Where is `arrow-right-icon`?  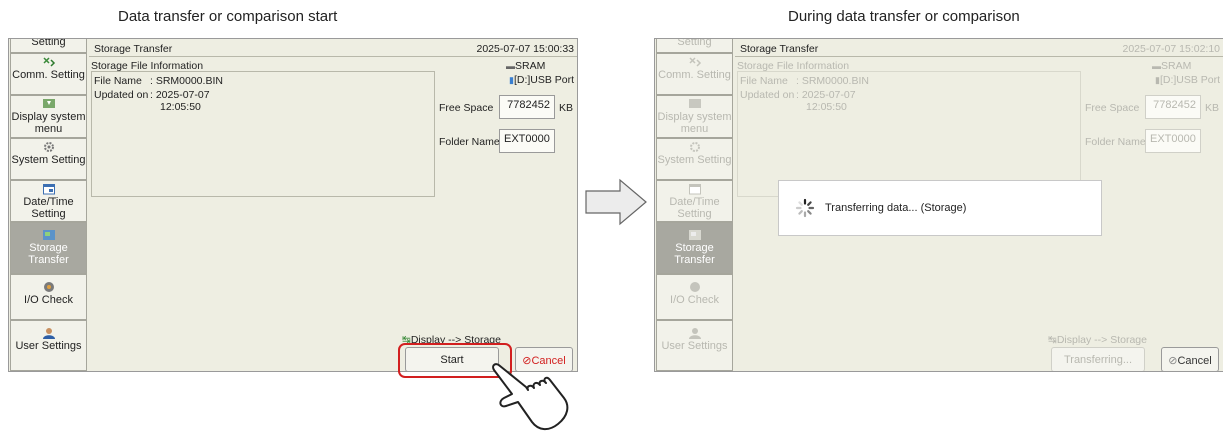 arrow-right-icon is located at coordinates (616, 202).